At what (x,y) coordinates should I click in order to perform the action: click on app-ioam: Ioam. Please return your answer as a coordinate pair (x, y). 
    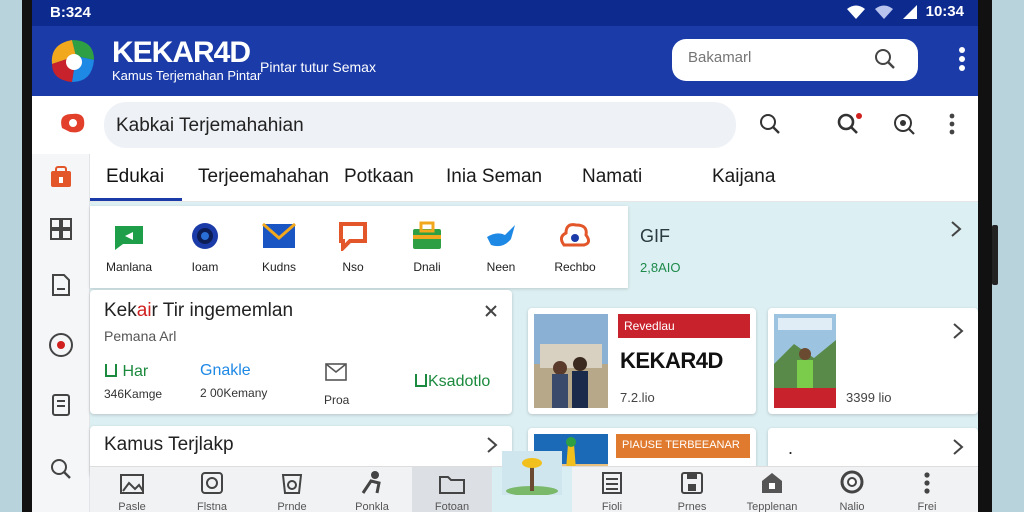
    Looking at the image, I should click on (205, 247).